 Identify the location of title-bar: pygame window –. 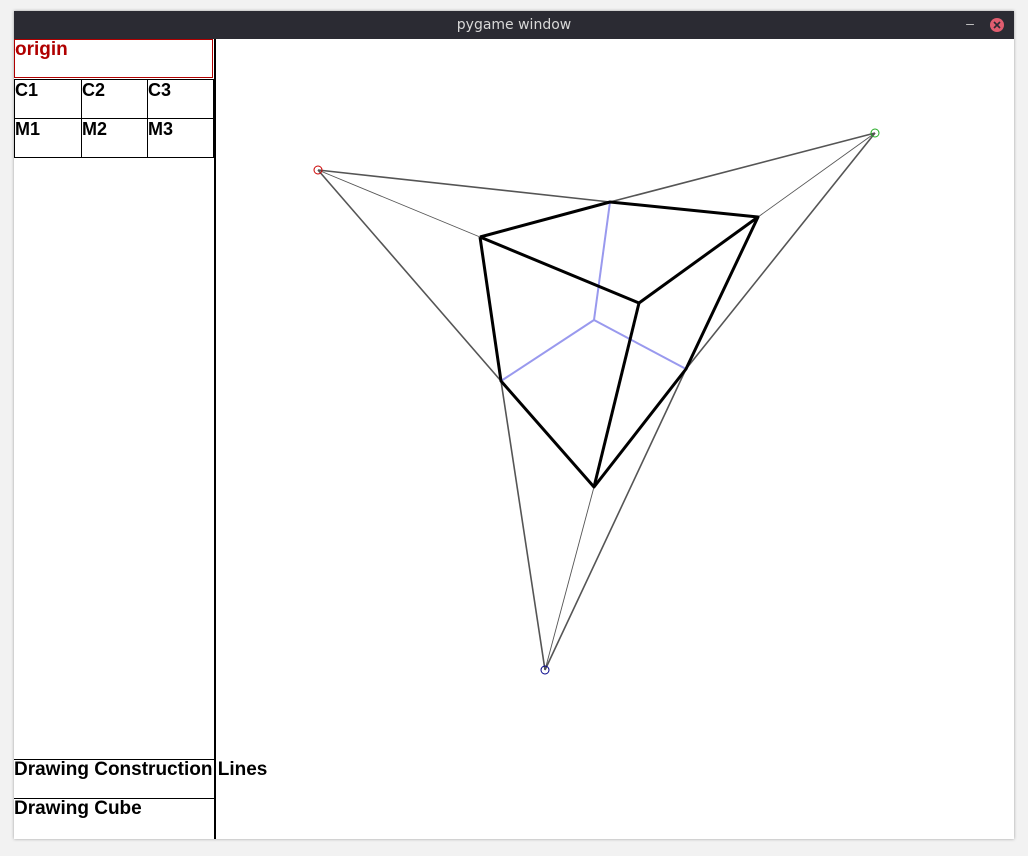
(514, 25).